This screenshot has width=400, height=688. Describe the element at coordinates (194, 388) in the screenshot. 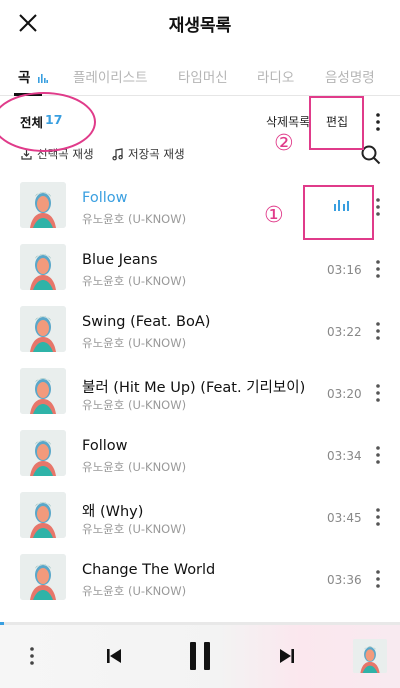

I see `song-title: 불러 (Hit Me Up) (Feat. 기리보이)` at that location.